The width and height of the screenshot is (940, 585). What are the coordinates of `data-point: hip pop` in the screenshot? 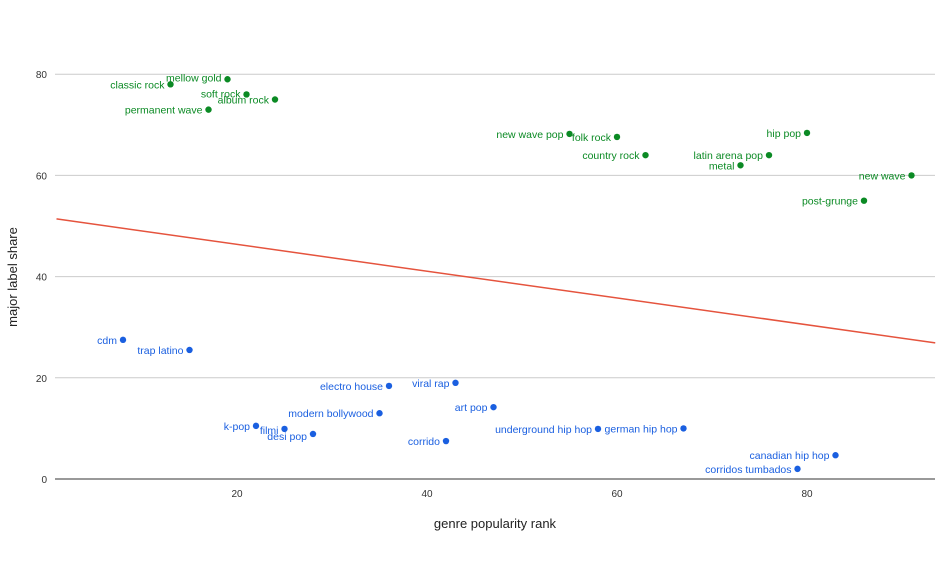 It's located at (789, 134).